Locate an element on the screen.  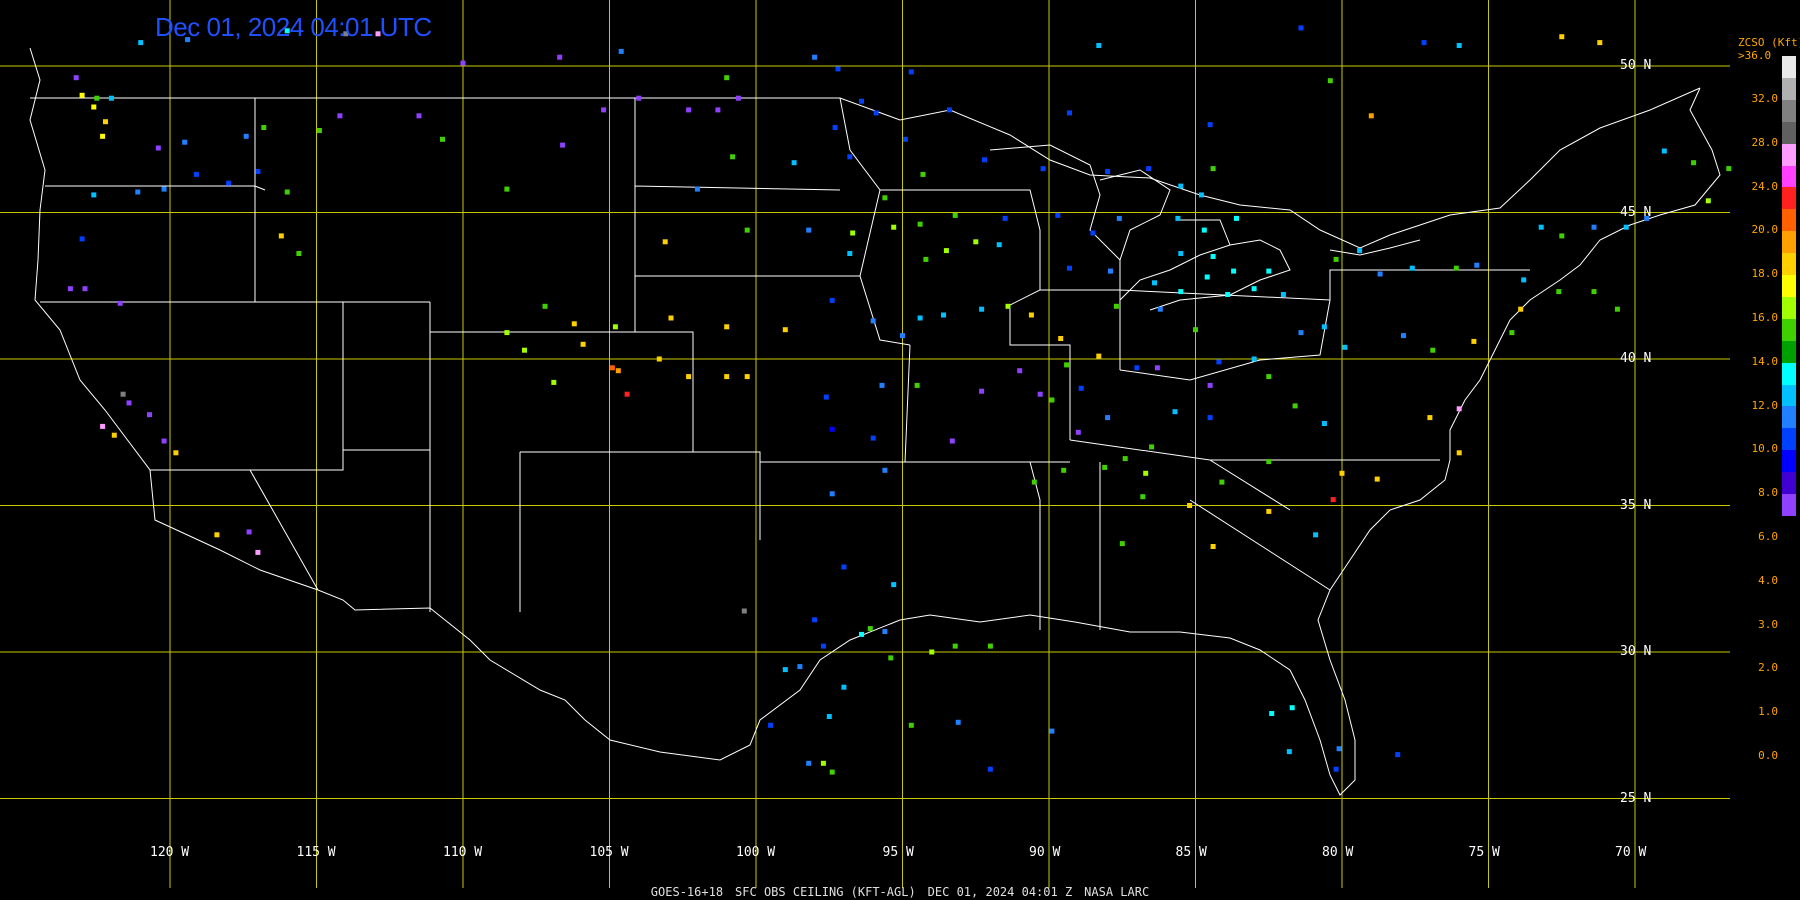
lon-label: 75 W is located at coordinates (1484, 852).